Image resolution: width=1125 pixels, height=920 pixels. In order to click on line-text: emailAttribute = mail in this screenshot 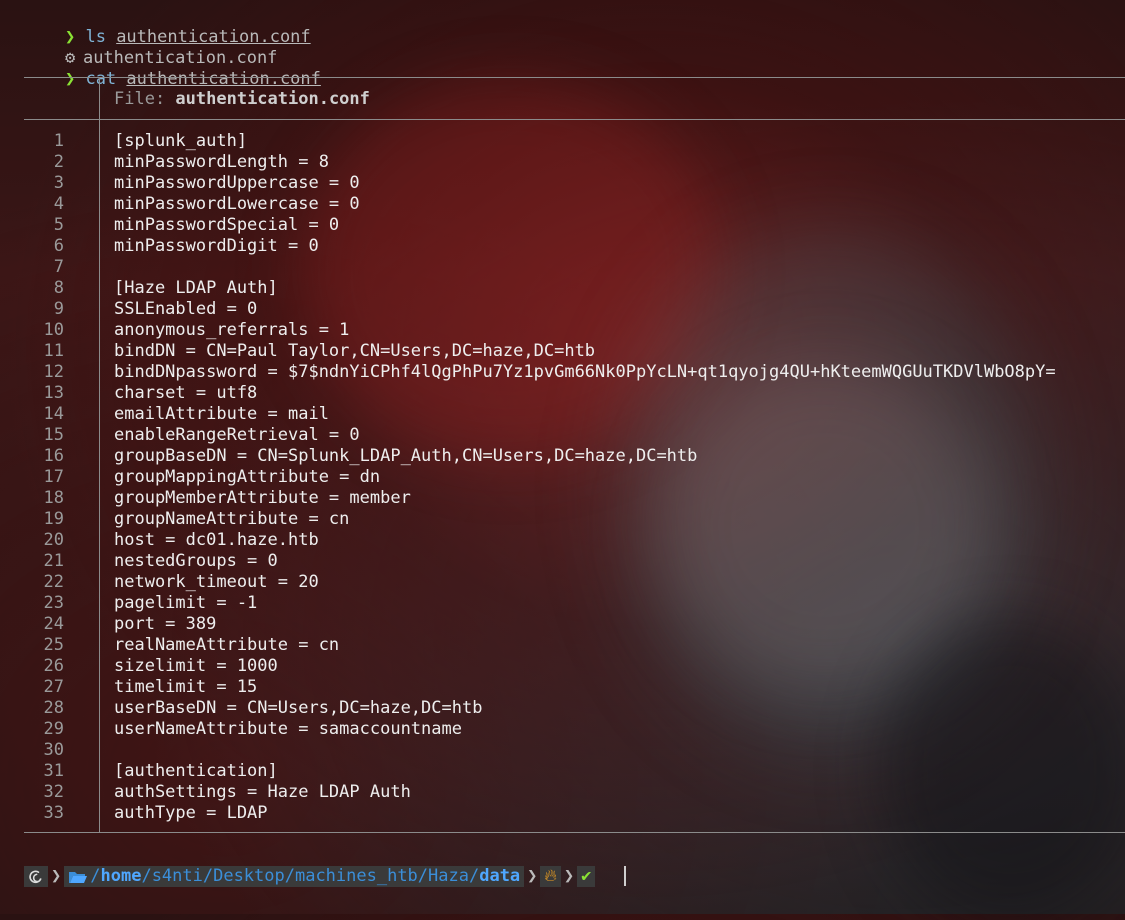, I will do `click(221, 414)`.